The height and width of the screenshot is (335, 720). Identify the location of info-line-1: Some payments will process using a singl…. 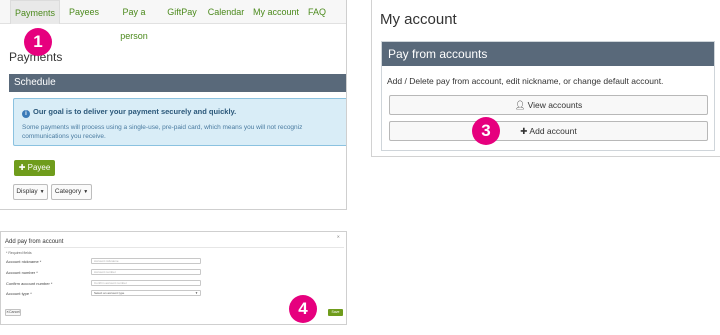
(162, 127).